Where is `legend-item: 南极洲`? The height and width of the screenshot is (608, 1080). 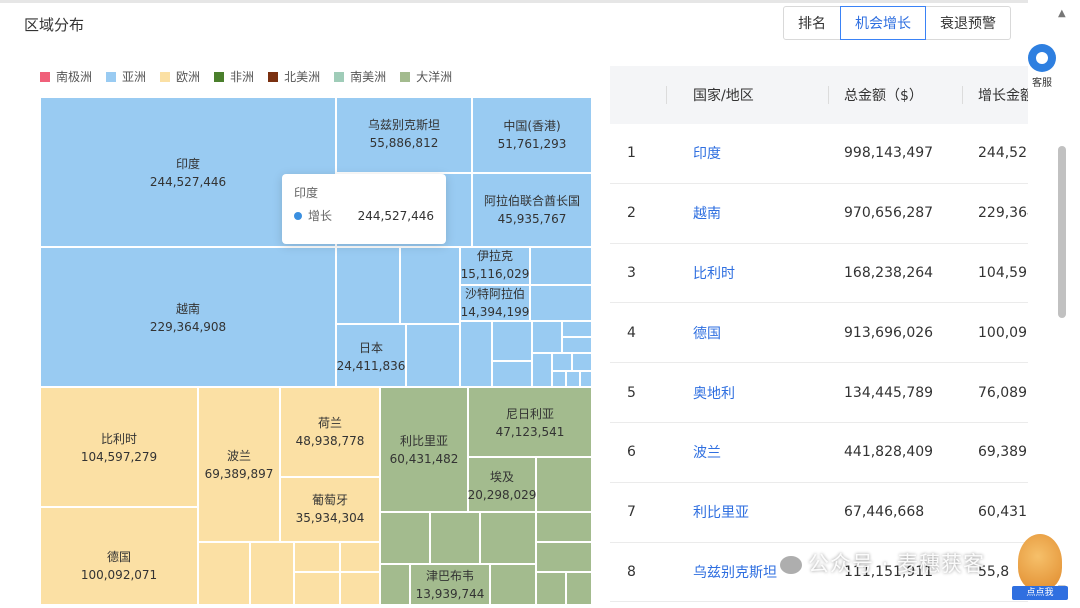
legend-item: 南极洲 is located at coordinates (66, 76).